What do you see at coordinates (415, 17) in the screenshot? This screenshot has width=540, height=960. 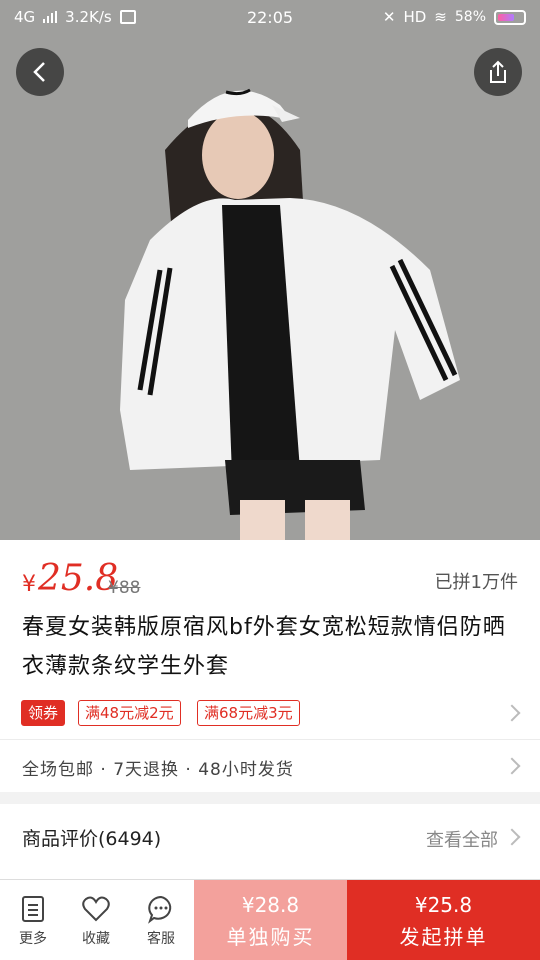 I see `hd-label: HD` at bounding box center [415, 17].